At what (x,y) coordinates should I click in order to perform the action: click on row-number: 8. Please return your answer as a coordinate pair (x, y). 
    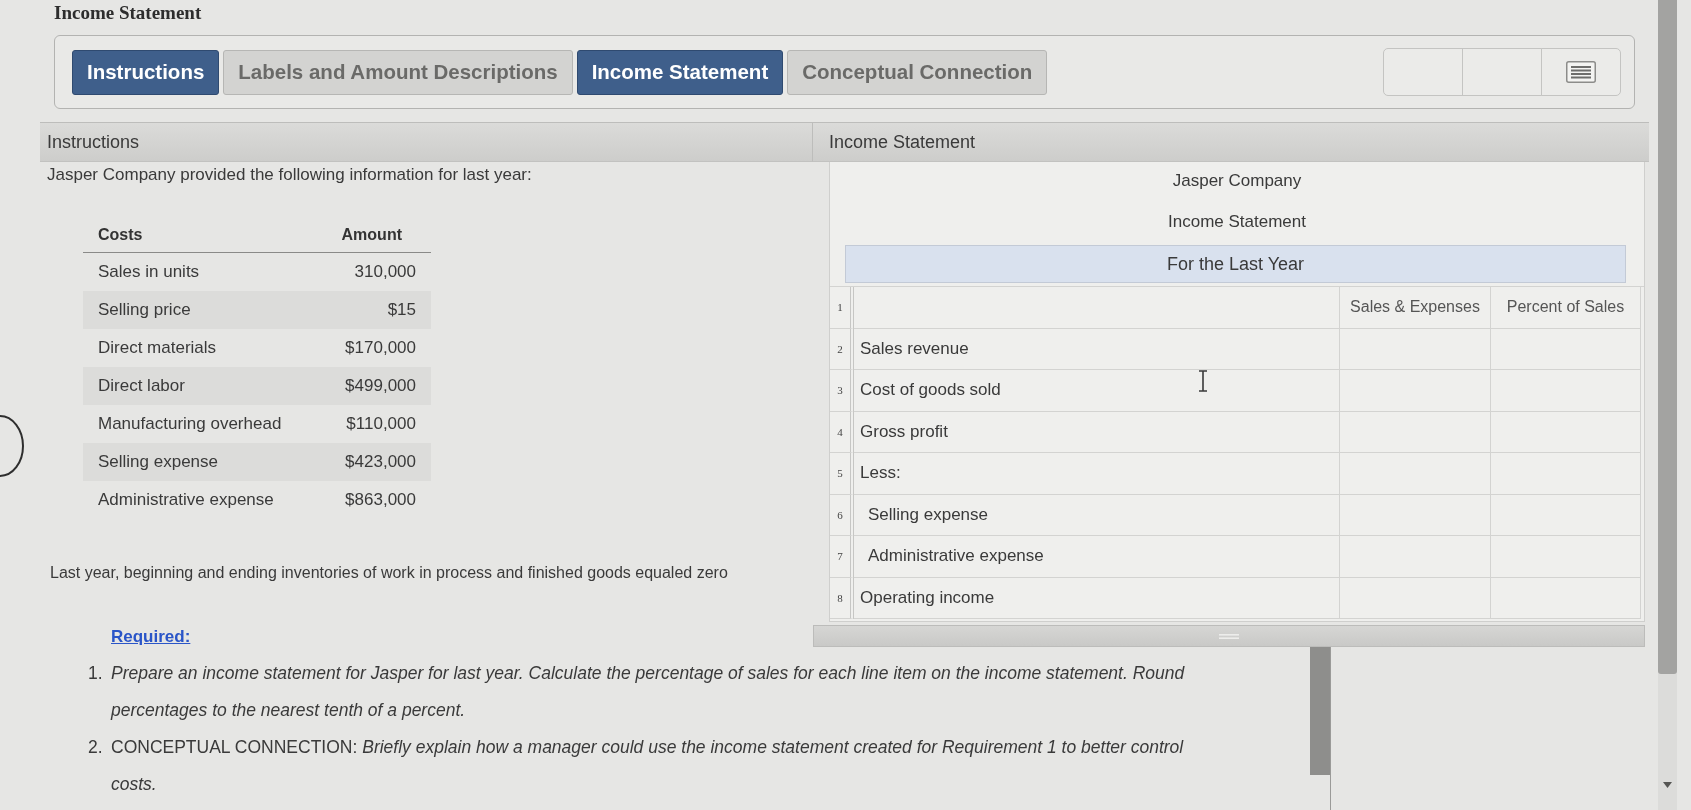
    Looking at the image, I should click on (842, 598).